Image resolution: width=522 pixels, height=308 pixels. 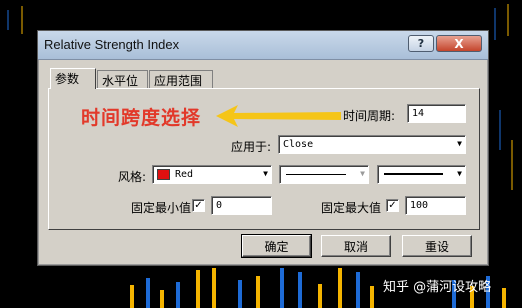 What do you see at coordinates (278, 116) in the screenshot?
I see `annotation-arrow-icon` at bounding box center [278, 116].